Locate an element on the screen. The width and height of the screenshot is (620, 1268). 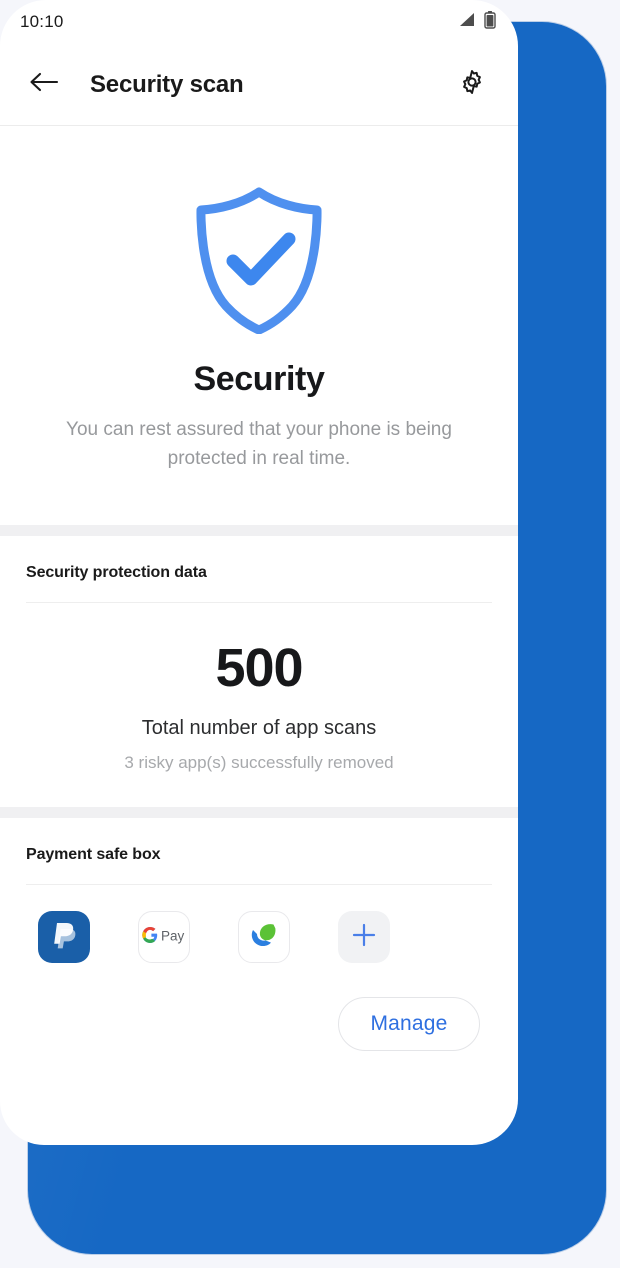
settings-button is located at coordinates (472, 85).